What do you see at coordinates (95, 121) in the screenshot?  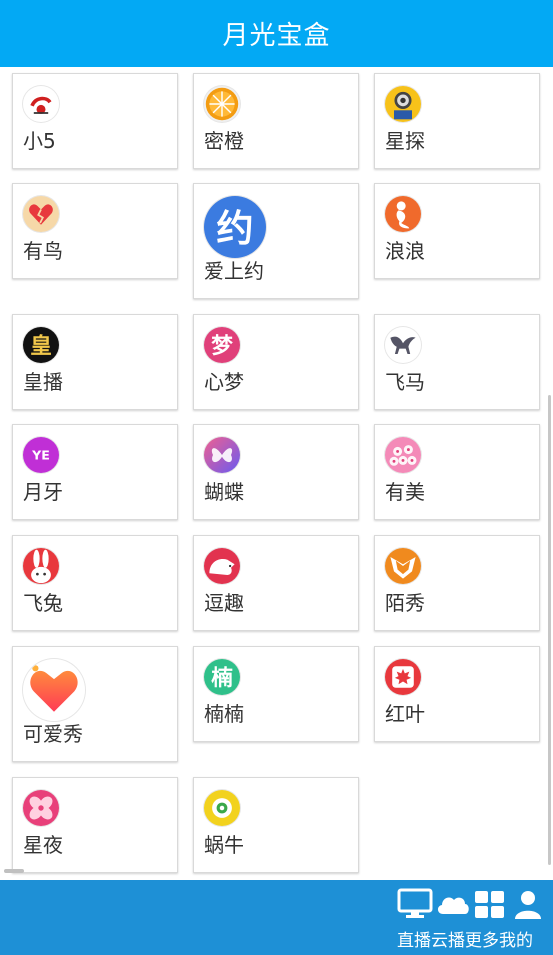 I see `app-card: 小5` at bounding box center [95, 121].